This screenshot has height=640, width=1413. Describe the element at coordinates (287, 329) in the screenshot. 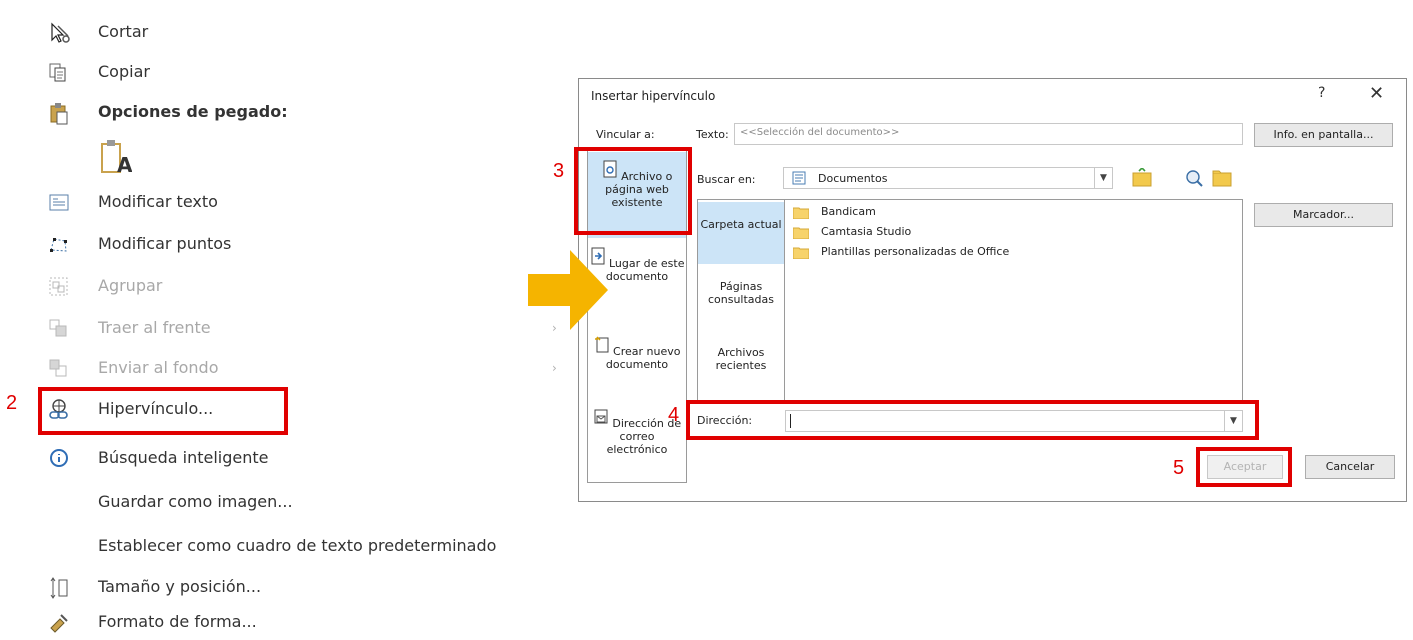

I see `menu-item-bring-front: Traer al frente ›` at that location.